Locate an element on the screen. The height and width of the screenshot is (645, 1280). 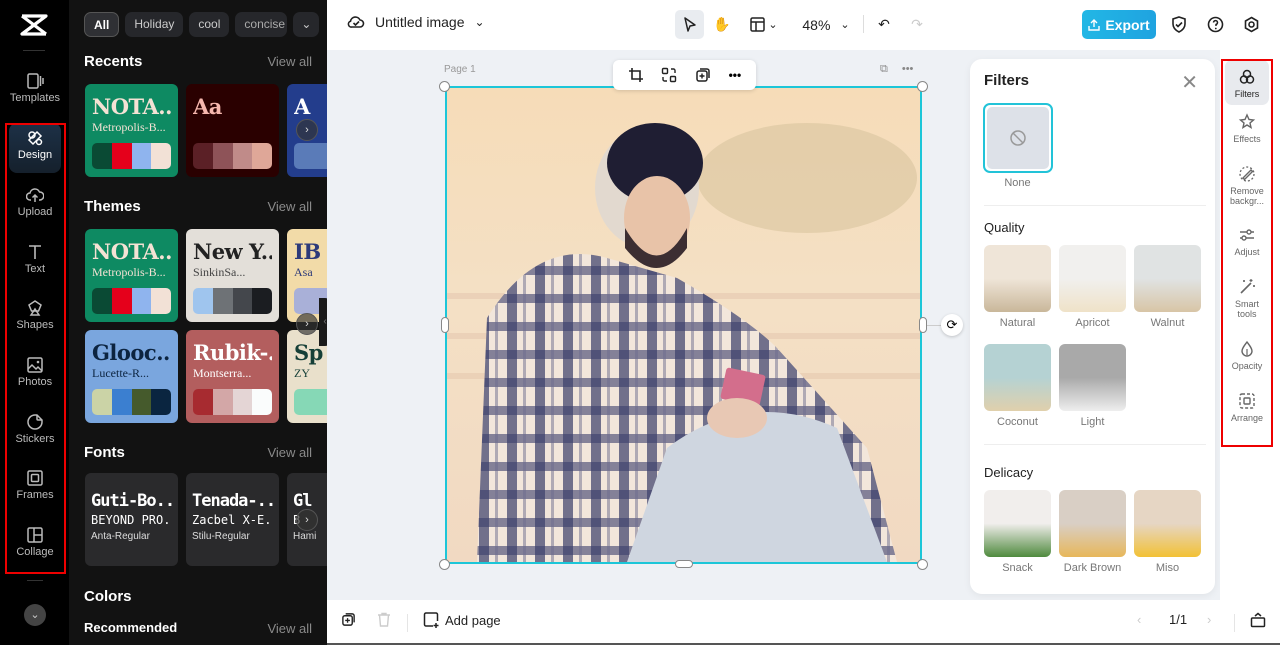
tool-label: Adjust is located at coordinates (1247, 252).